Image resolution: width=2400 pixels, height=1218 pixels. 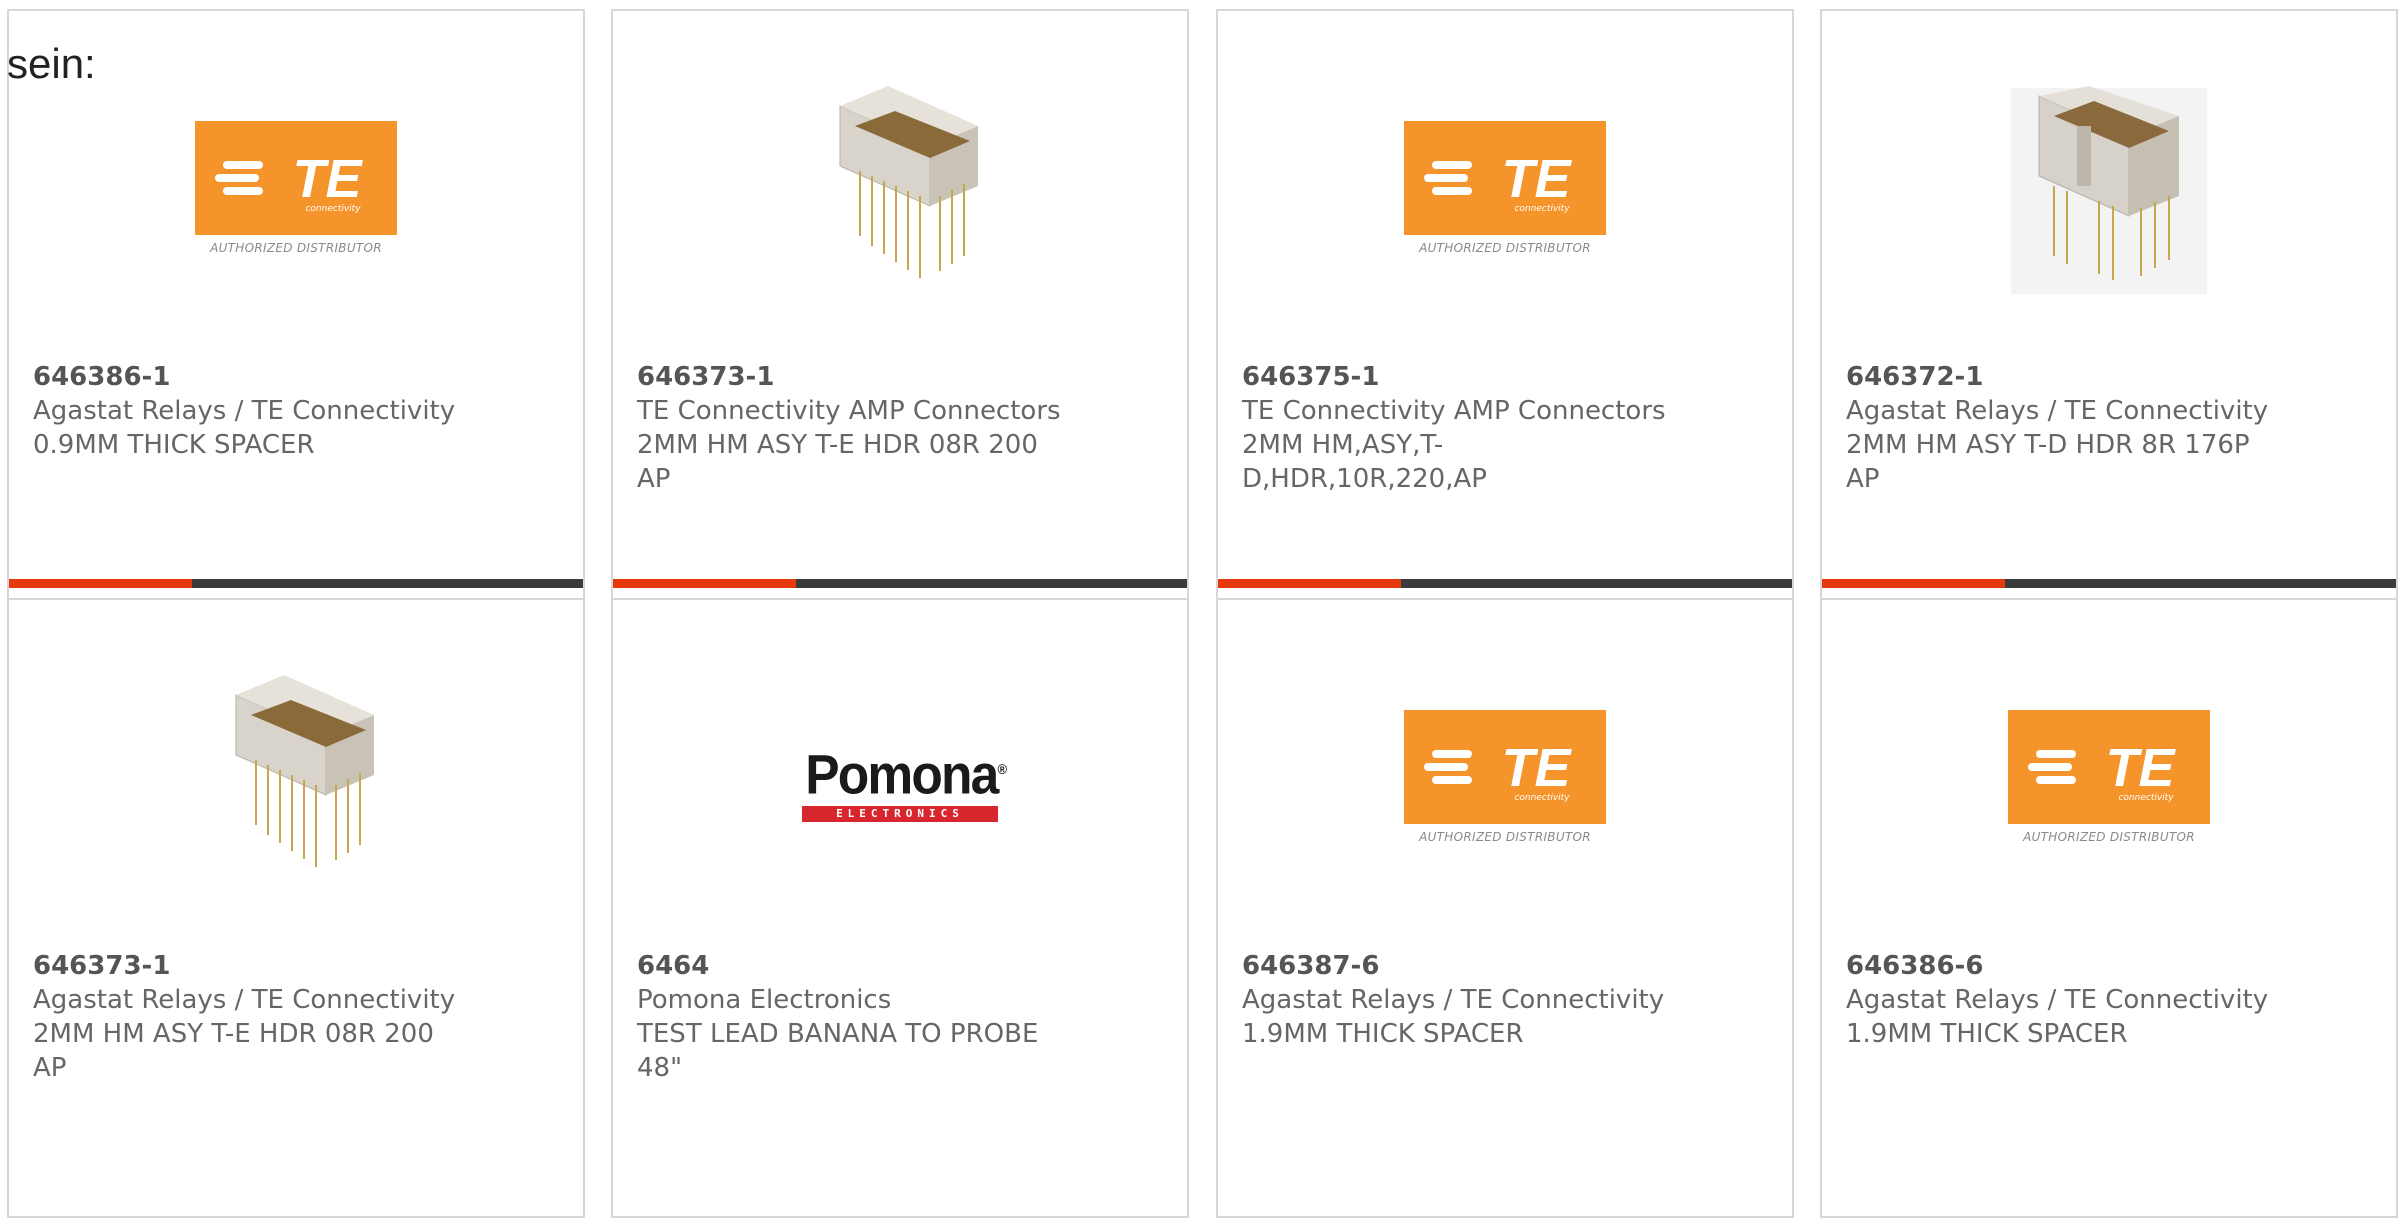 What do you see at coordinates (51, 63) in the screenshot?
I see `intro-text: sein:` at bounding box center [51, 63].